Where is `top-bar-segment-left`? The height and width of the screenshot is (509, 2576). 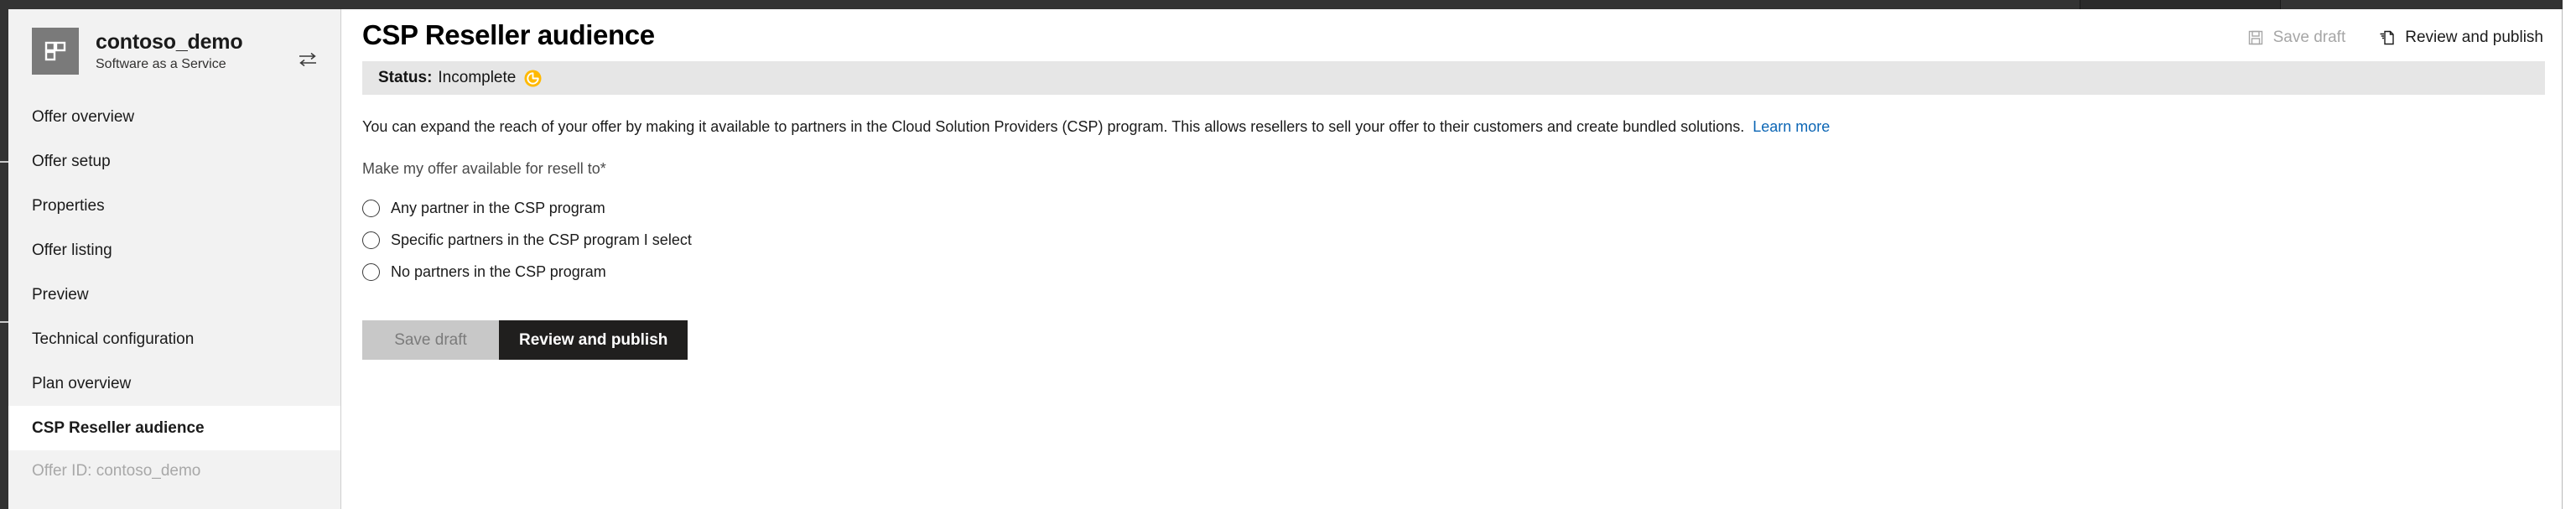 top-bar-segment-left is located at coordinates (1040, 5).